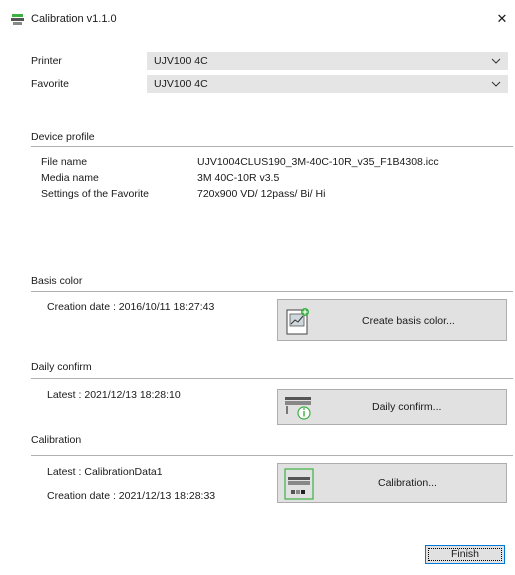  What do you see at coordinates (63, 137) in the screenshot?
I see `device-profile-title: Device profile` at bounding box center [63, 137].